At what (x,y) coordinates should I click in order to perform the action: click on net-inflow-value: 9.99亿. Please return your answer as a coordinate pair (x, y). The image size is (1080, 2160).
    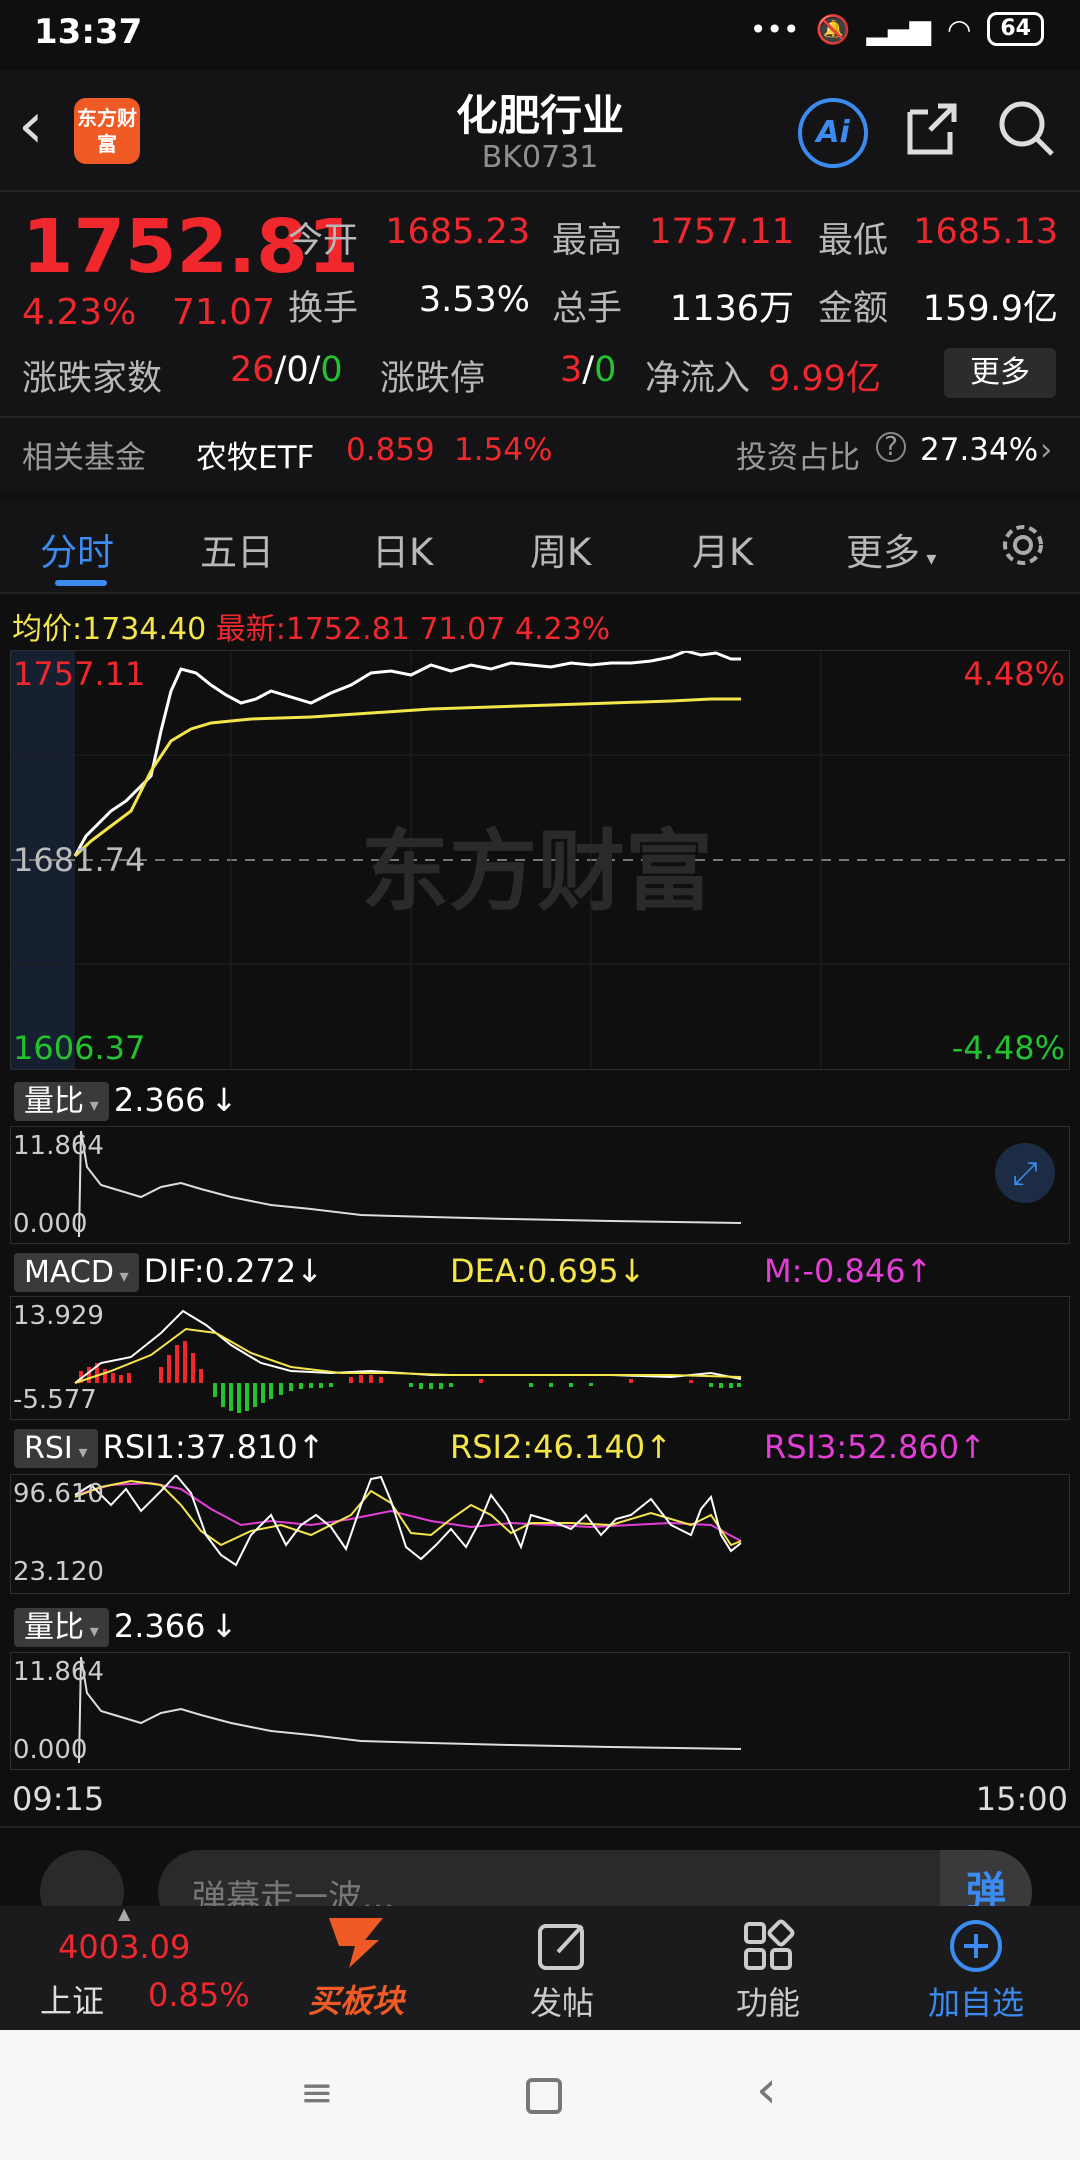
    Looking at the image, I should click on (824, 379).